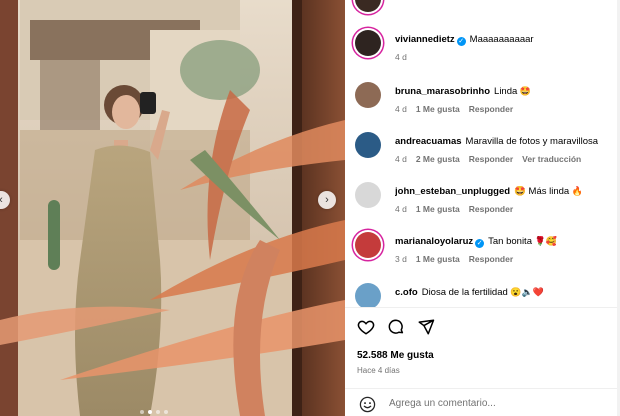 This screenshot has width=620, height=416. Describe the element at coordinates (367, 404) in the screenshot. I see `smile-icon` at that location.